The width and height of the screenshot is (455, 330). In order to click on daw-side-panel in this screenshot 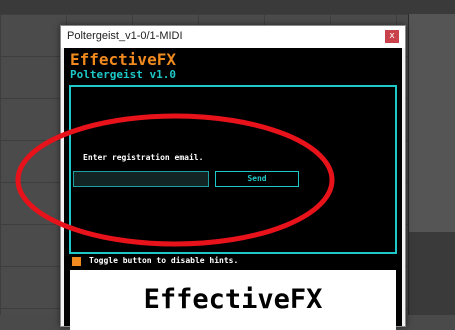, I will do `click(431, 164)`.